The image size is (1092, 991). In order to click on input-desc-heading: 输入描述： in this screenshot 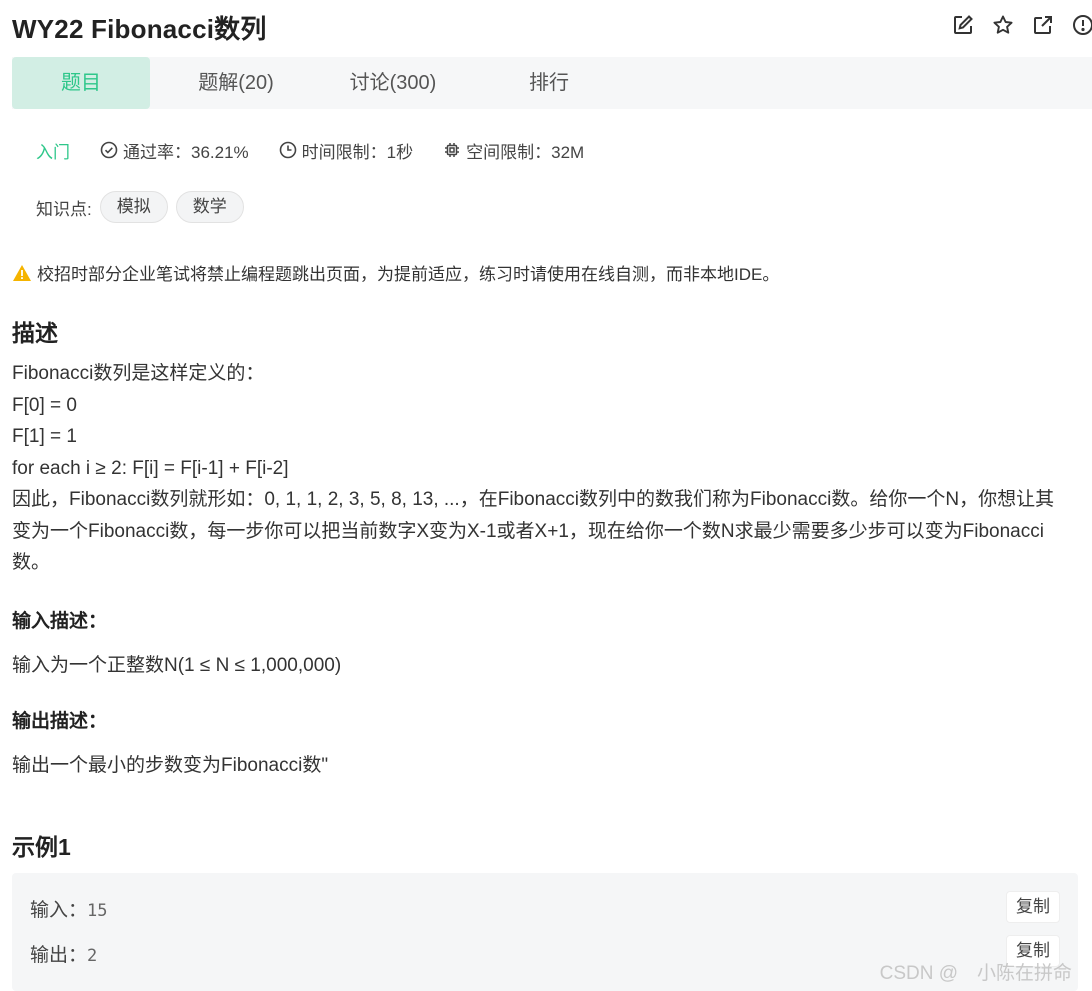, I will do `click(60, 621)`.